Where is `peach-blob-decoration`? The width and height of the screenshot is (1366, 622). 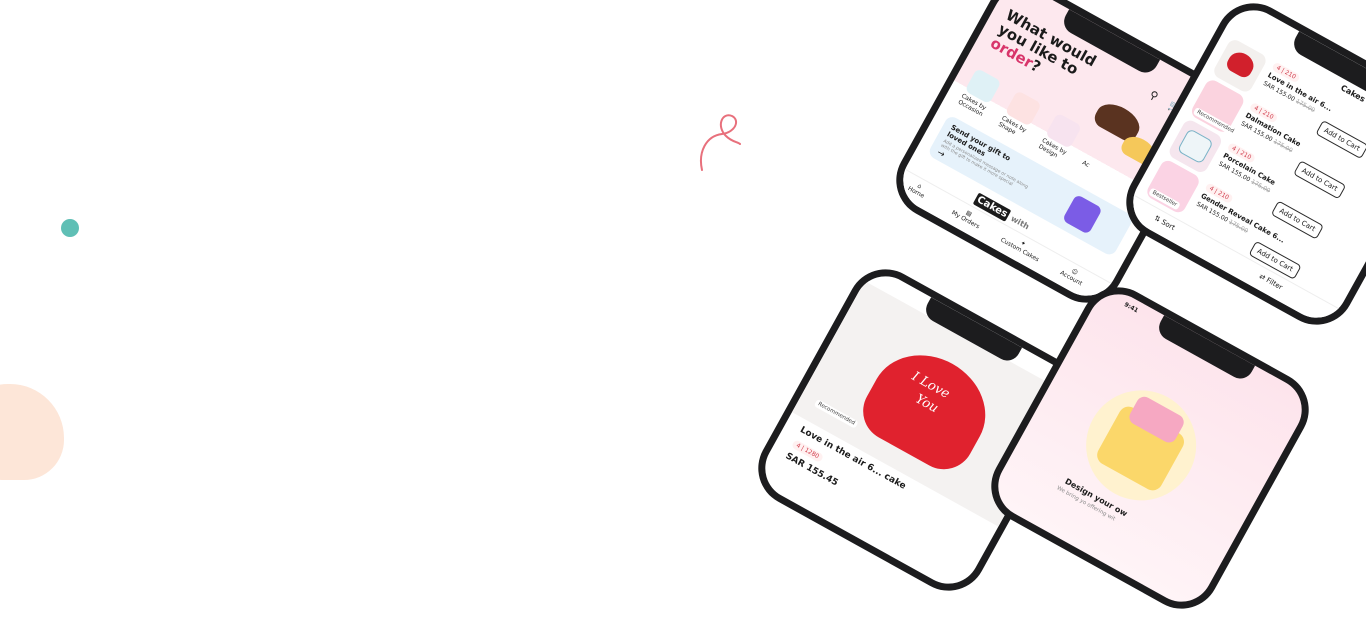 peach-blob-decoration is located at coordinates (32, 432).